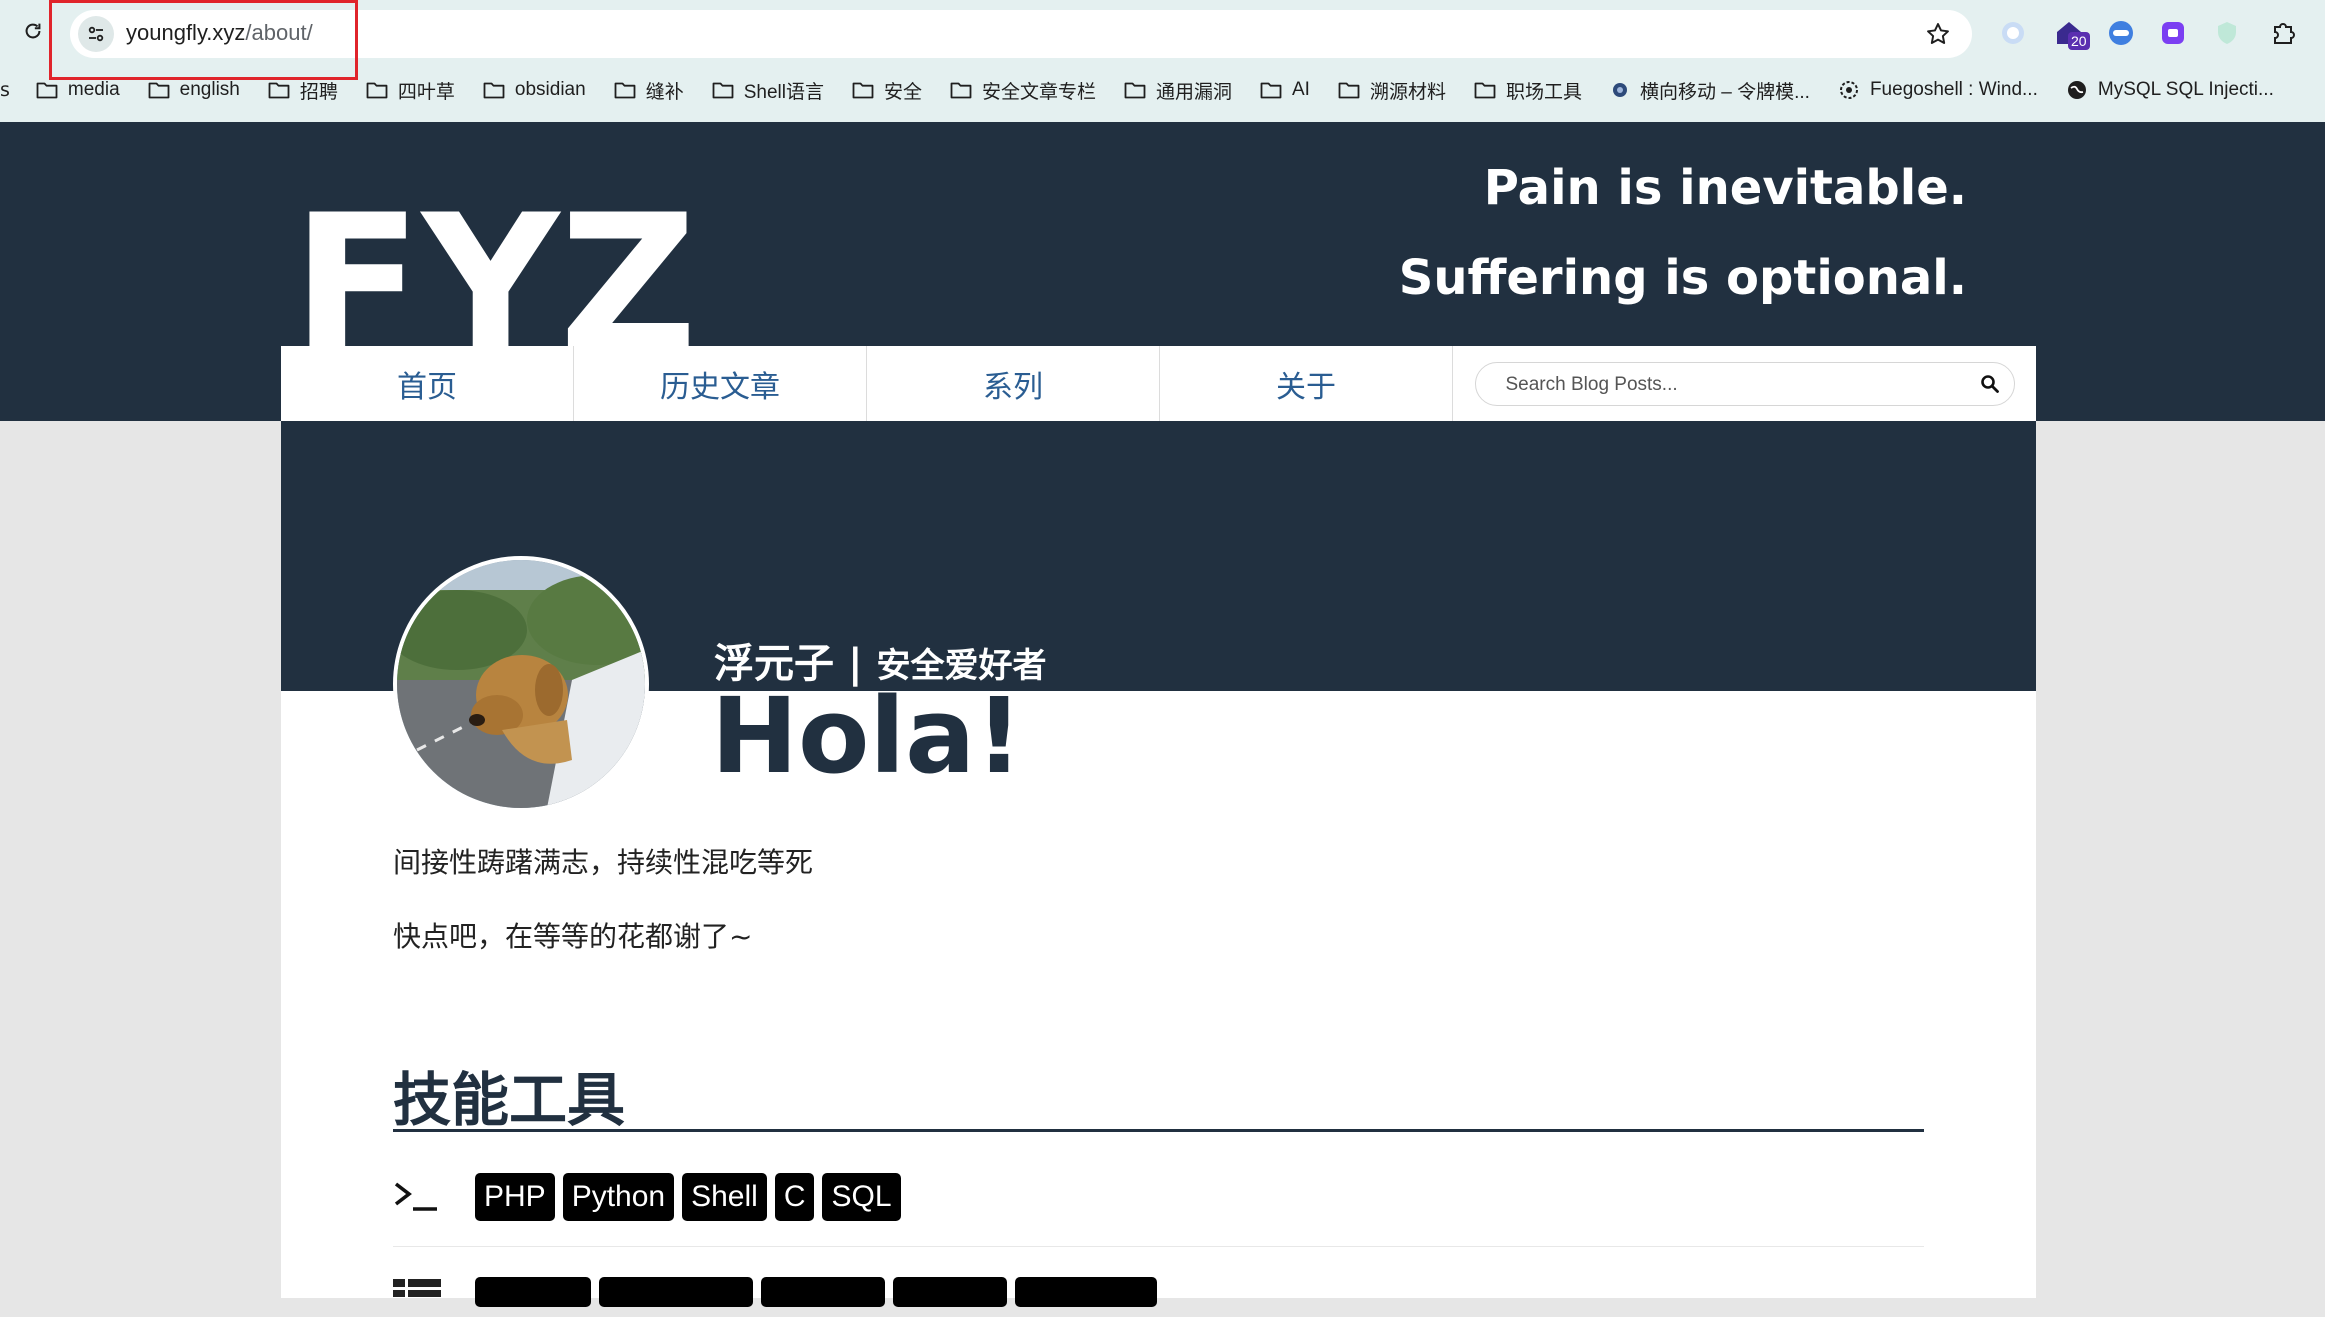 The width and height of the screenshot is (2325, 1317). What do you see at coordinates (426, 92) in the screenshot?
I see `bookmark-label: 四叶草` at bounding box center [426, 92].